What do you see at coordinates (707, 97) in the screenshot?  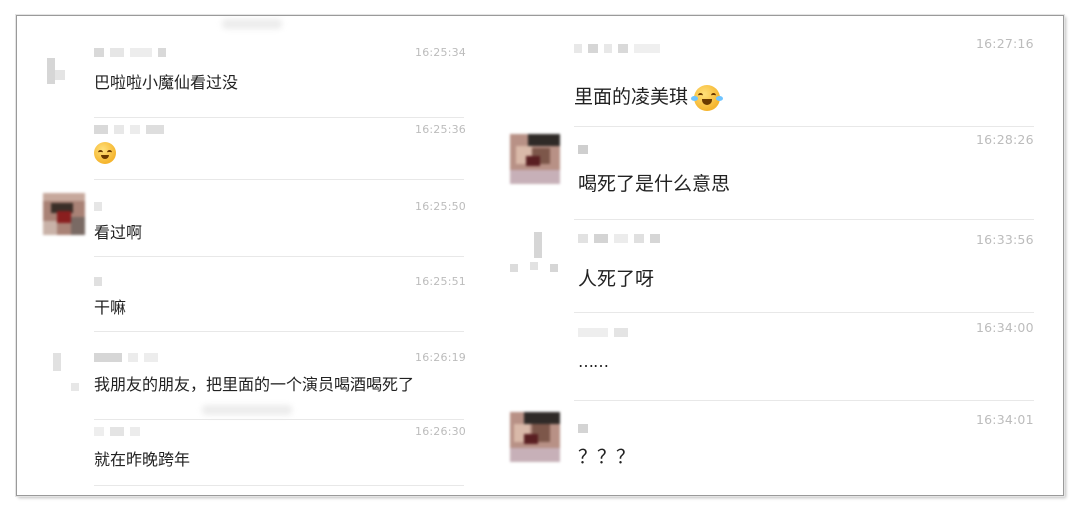 I see `laughing-tears-emoji-icon` at bounding box center [707, 97].